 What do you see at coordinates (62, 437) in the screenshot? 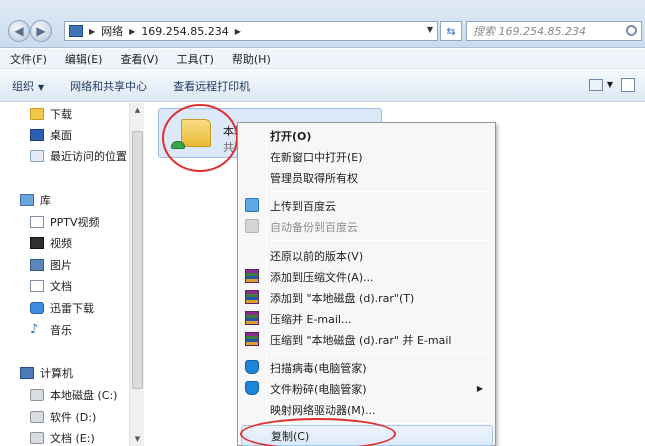
I see `sidebar-item-drive-e: 文档 (E:)` at bounding box center [62, 437].